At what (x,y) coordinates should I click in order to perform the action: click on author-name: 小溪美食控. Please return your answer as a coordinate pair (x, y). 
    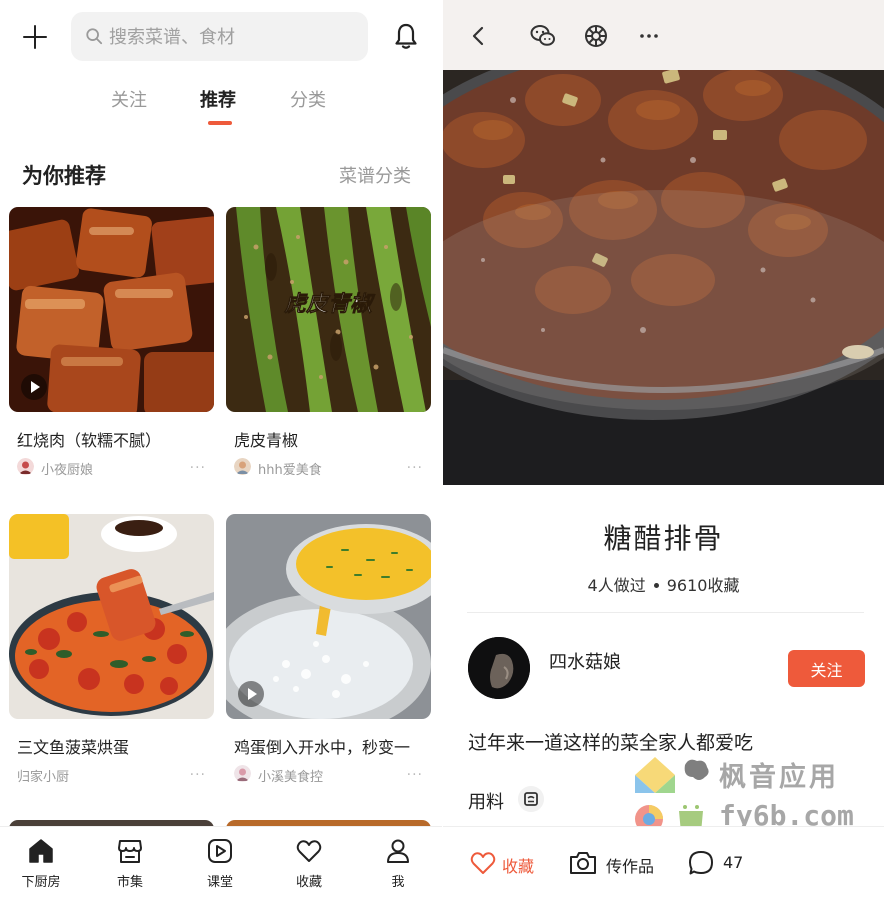
    Looking at the image, I should click on (290, 775).